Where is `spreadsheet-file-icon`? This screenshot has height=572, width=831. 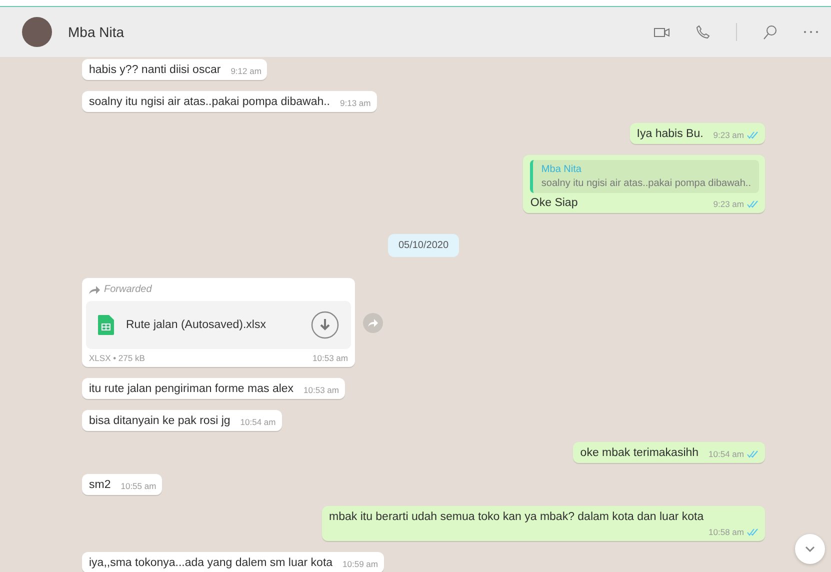 spreadsheet-file-icon is located at coordinates (106, 325).